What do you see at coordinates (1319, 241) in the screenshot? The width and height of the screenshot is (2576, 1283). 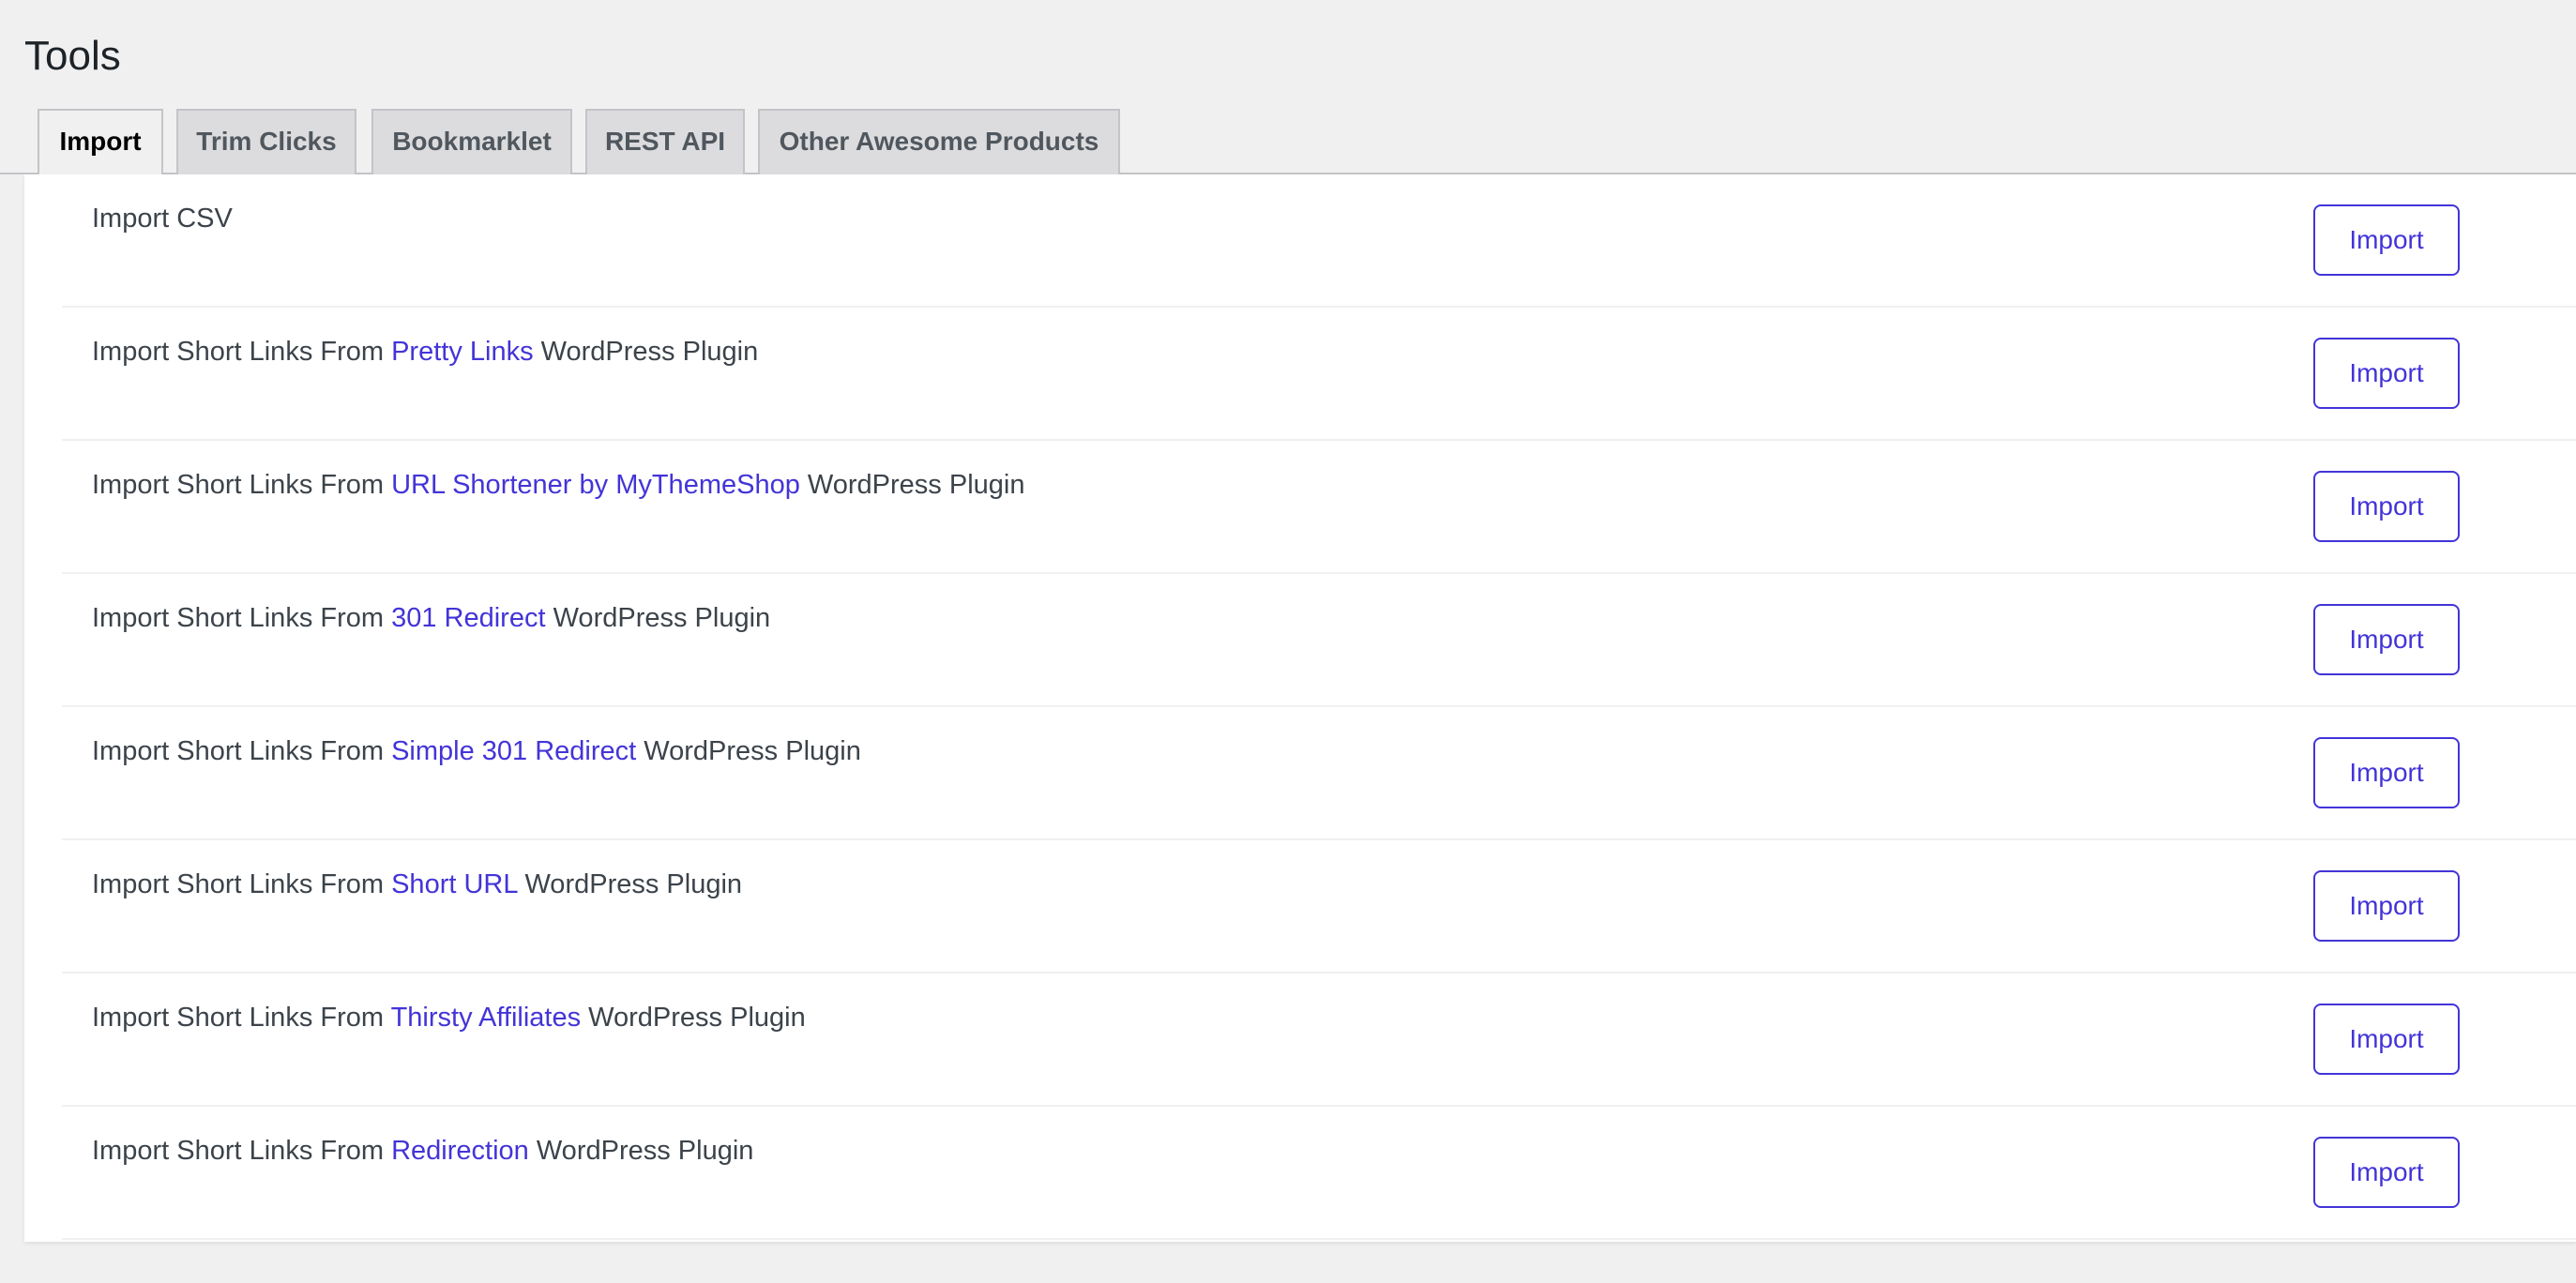 I see `import-row-csv: Import CSV Import` at bounding box center [1319, 241].